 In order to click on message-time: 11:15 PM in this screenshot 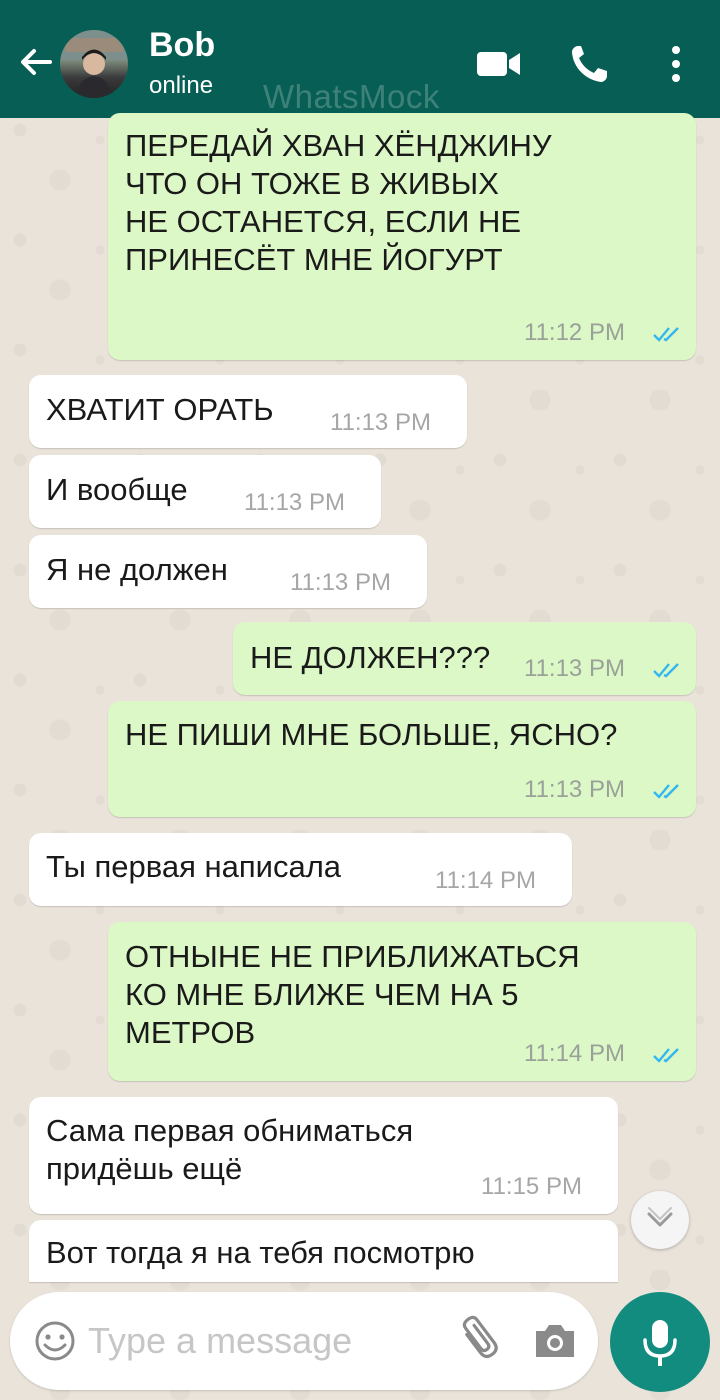, I will do `click(531, 1186)`.